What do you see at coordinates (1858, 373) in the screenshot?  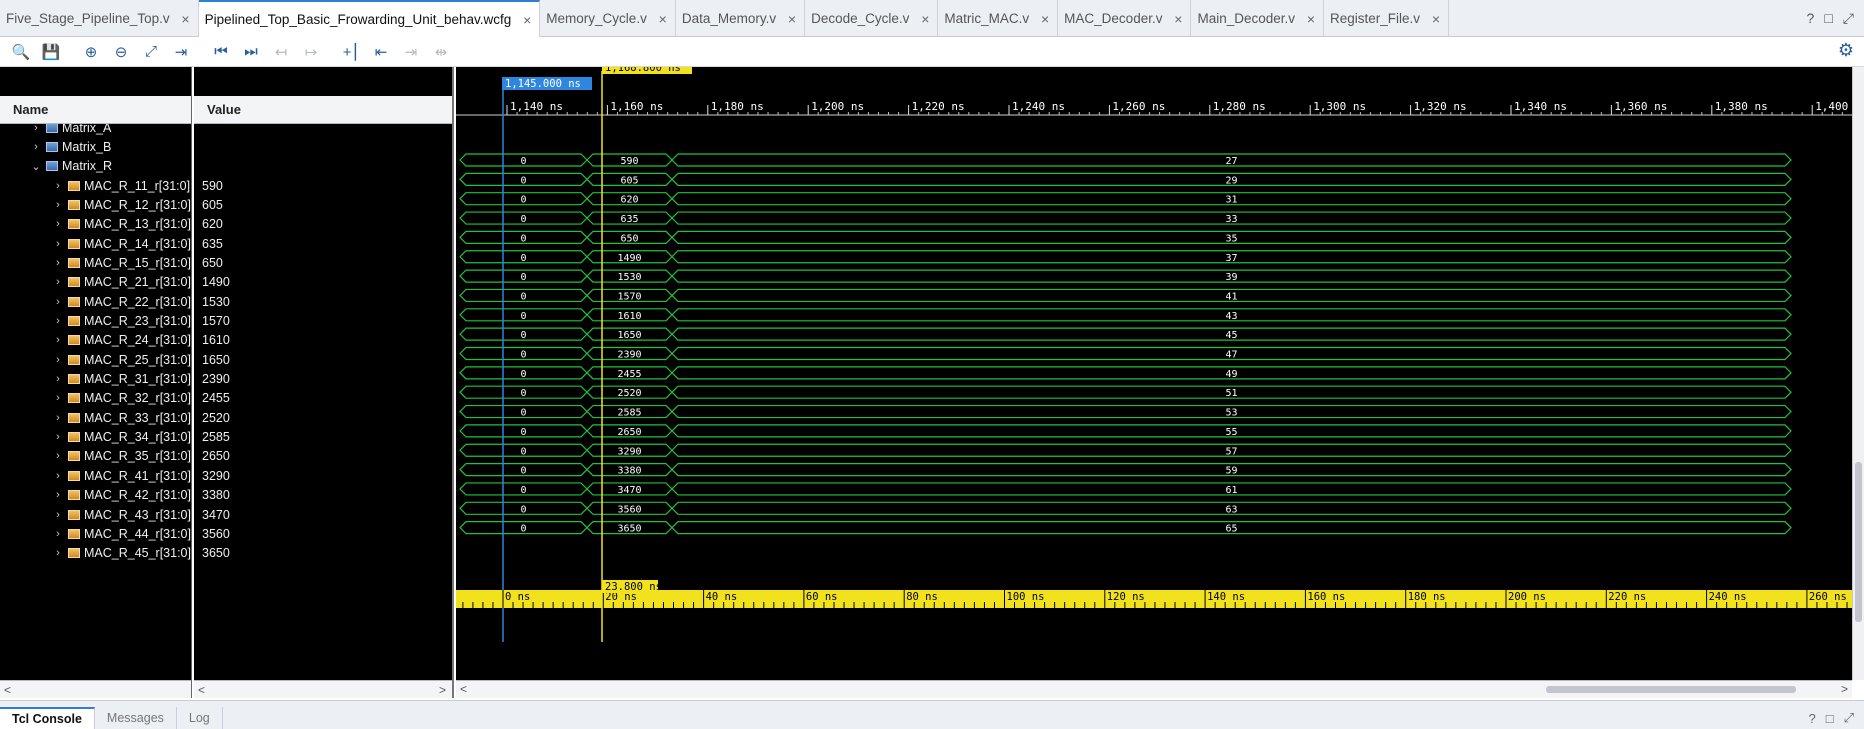 I see `waveform-vertical-scrollbar` at bounding box center [1858, 373].